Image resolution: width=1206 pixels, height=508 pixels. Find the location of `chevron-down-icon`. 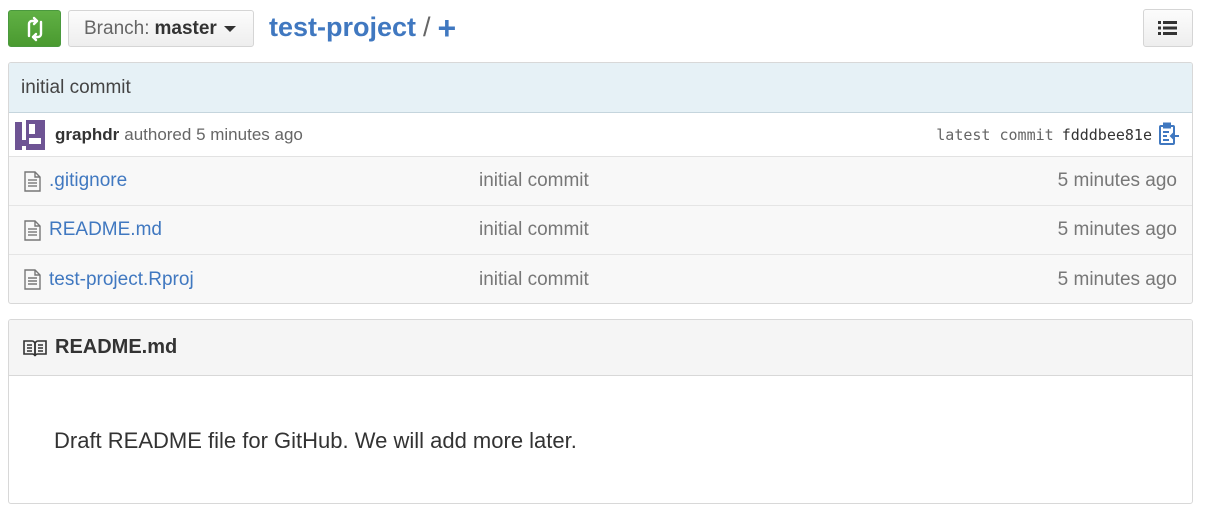

chevron-down-icon is located at coordinates (229, 28).